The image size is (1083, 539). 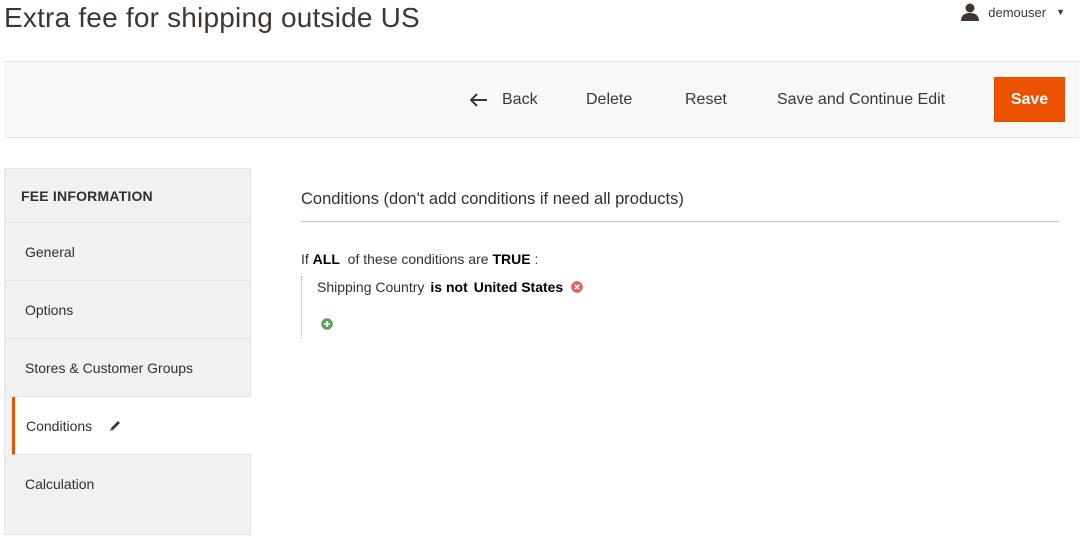 What do you see at coordinates (127, 196) in the screenshot?
I see `sidebar-section-title: FEE INFORMATION` at bounding box center [127, 196].